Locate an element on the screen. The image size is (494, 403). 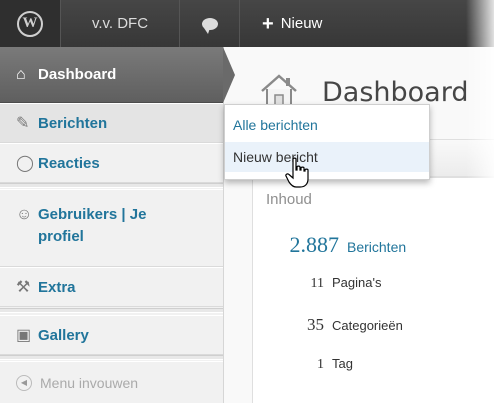
new-content-button: + Nieuw is located at coordinates (367, 23).